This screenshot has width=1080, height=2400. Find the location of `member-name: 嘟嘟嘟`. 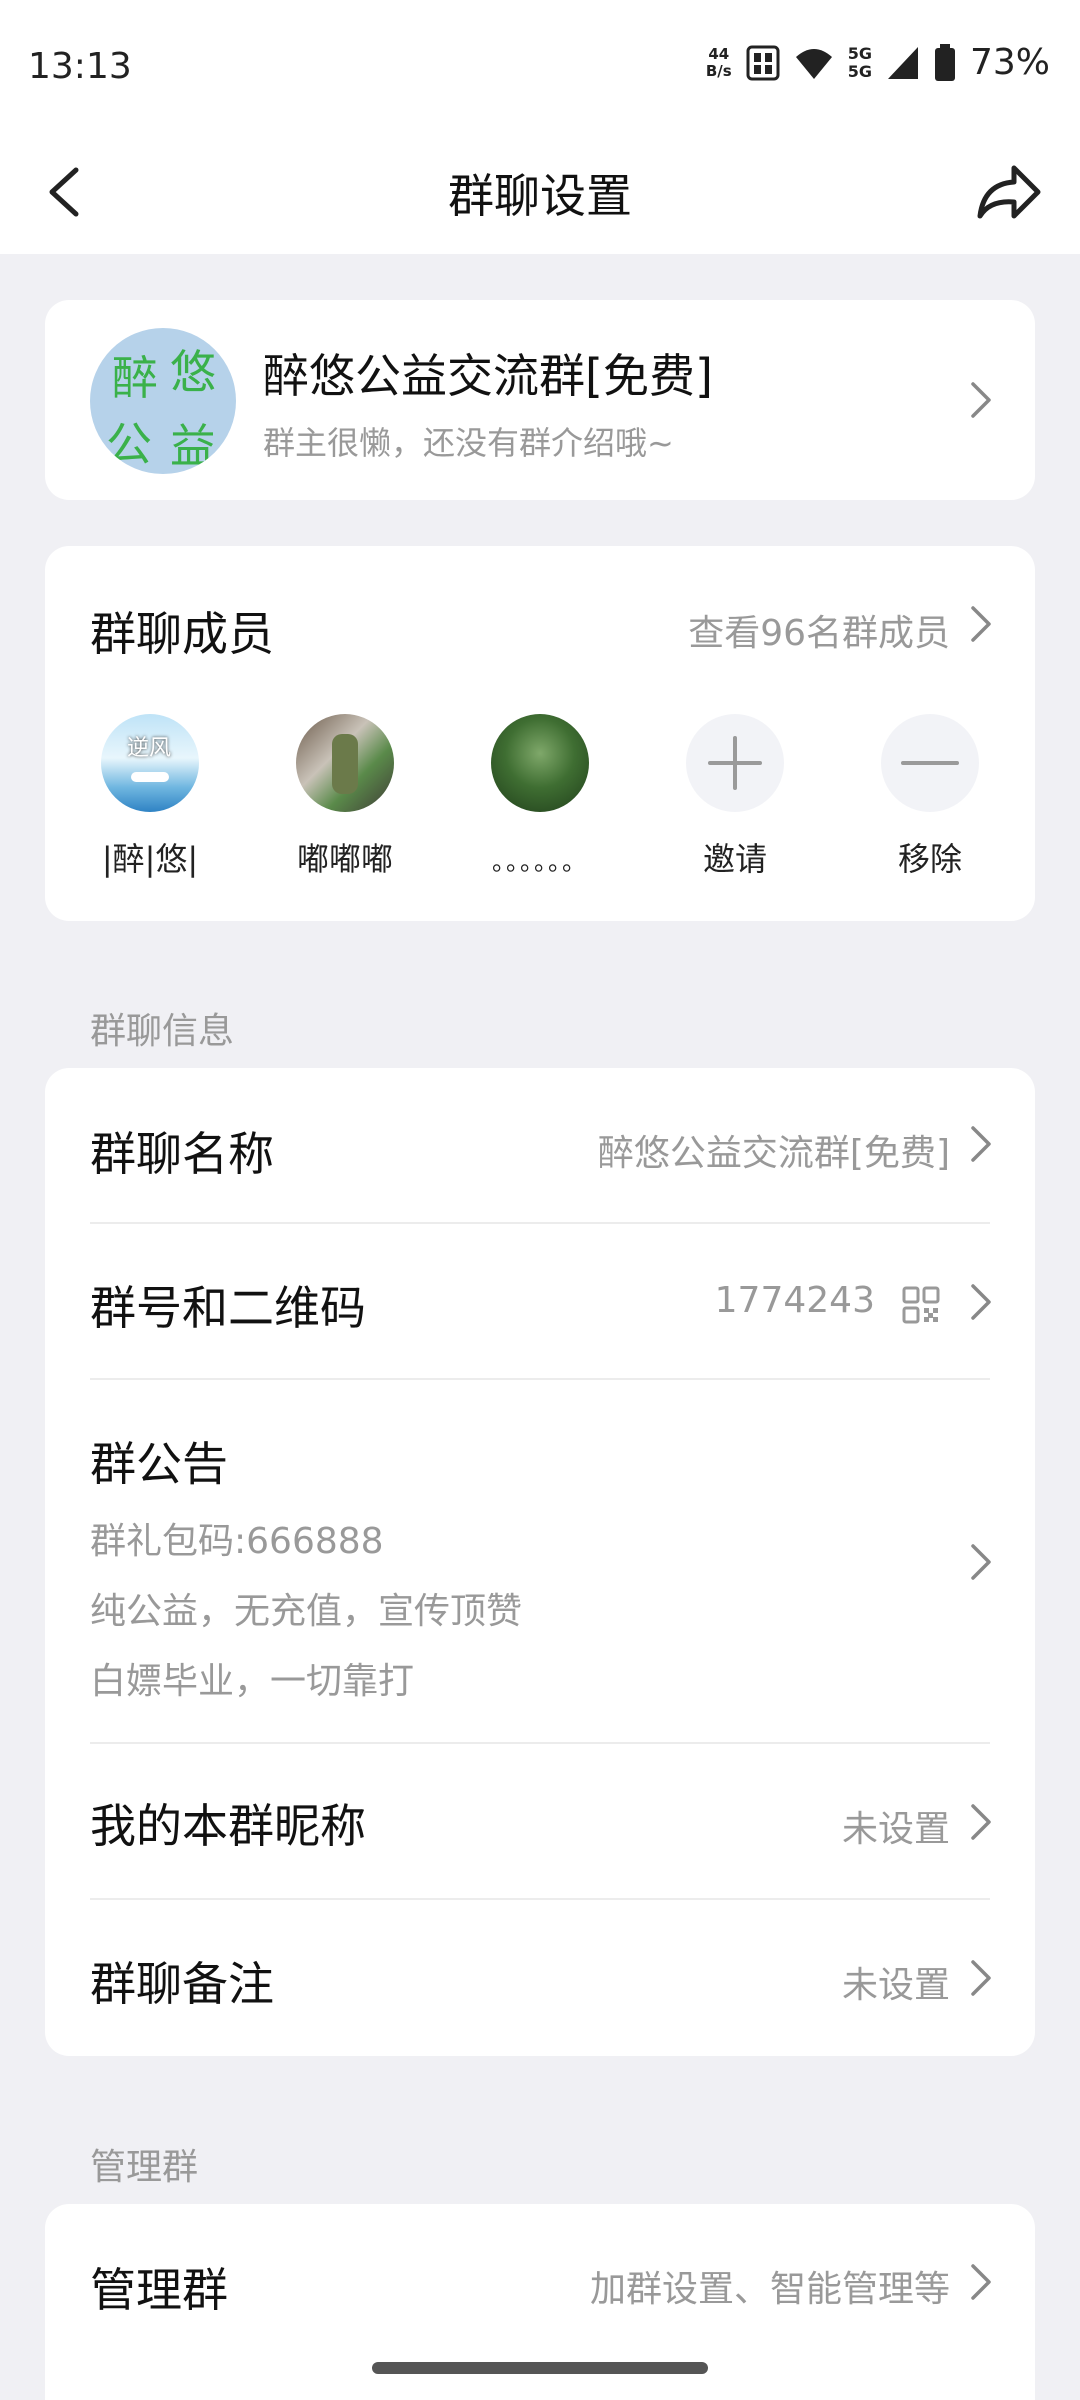

member-name: 嘟嘟嘟 is located at coordinates (344, 859).